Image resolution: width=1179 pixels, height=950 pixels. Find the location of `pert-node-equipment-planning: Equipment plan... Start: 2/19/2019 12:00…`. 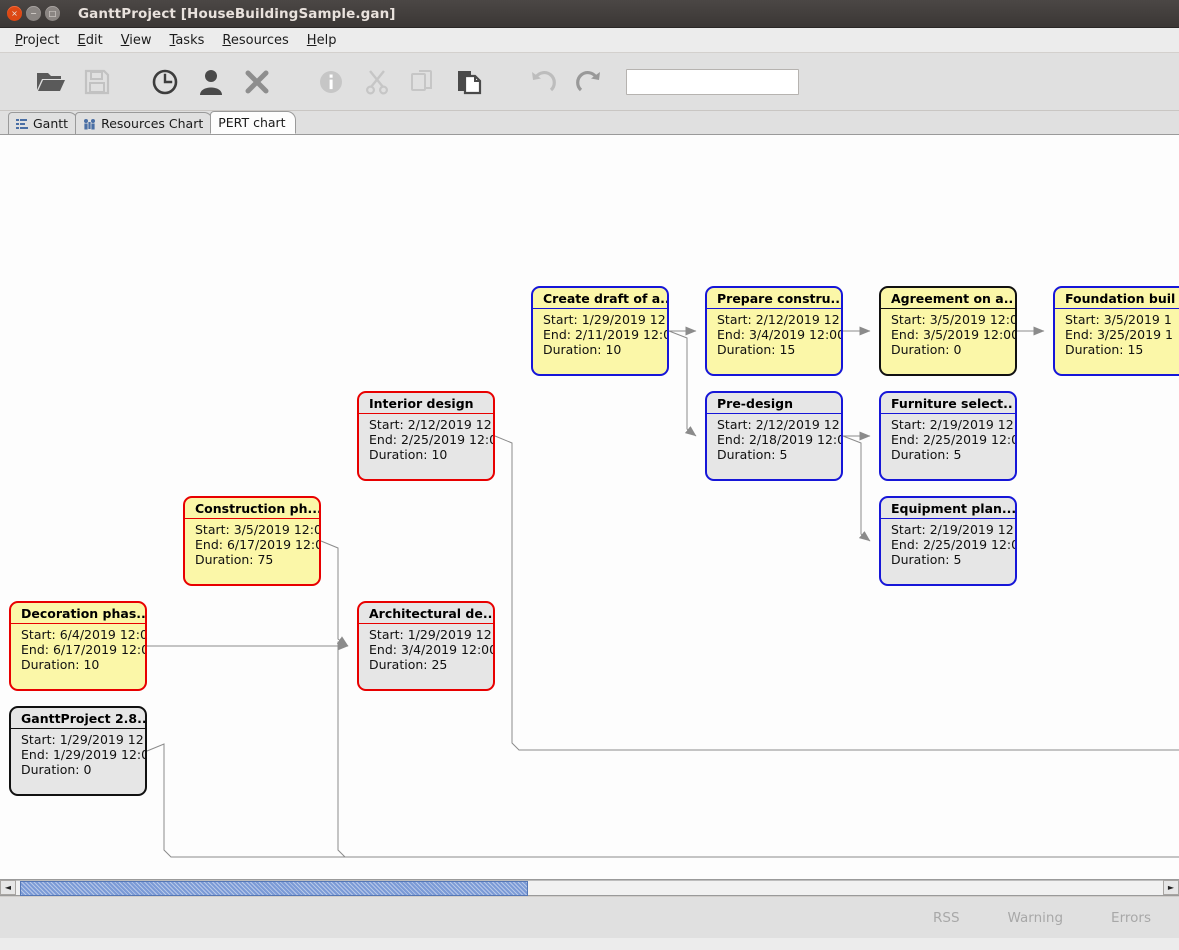

pert-node-equipment-planning: Equipment plan... Start: 2/19/2019 12:00… is located at coordinates (948, 541).